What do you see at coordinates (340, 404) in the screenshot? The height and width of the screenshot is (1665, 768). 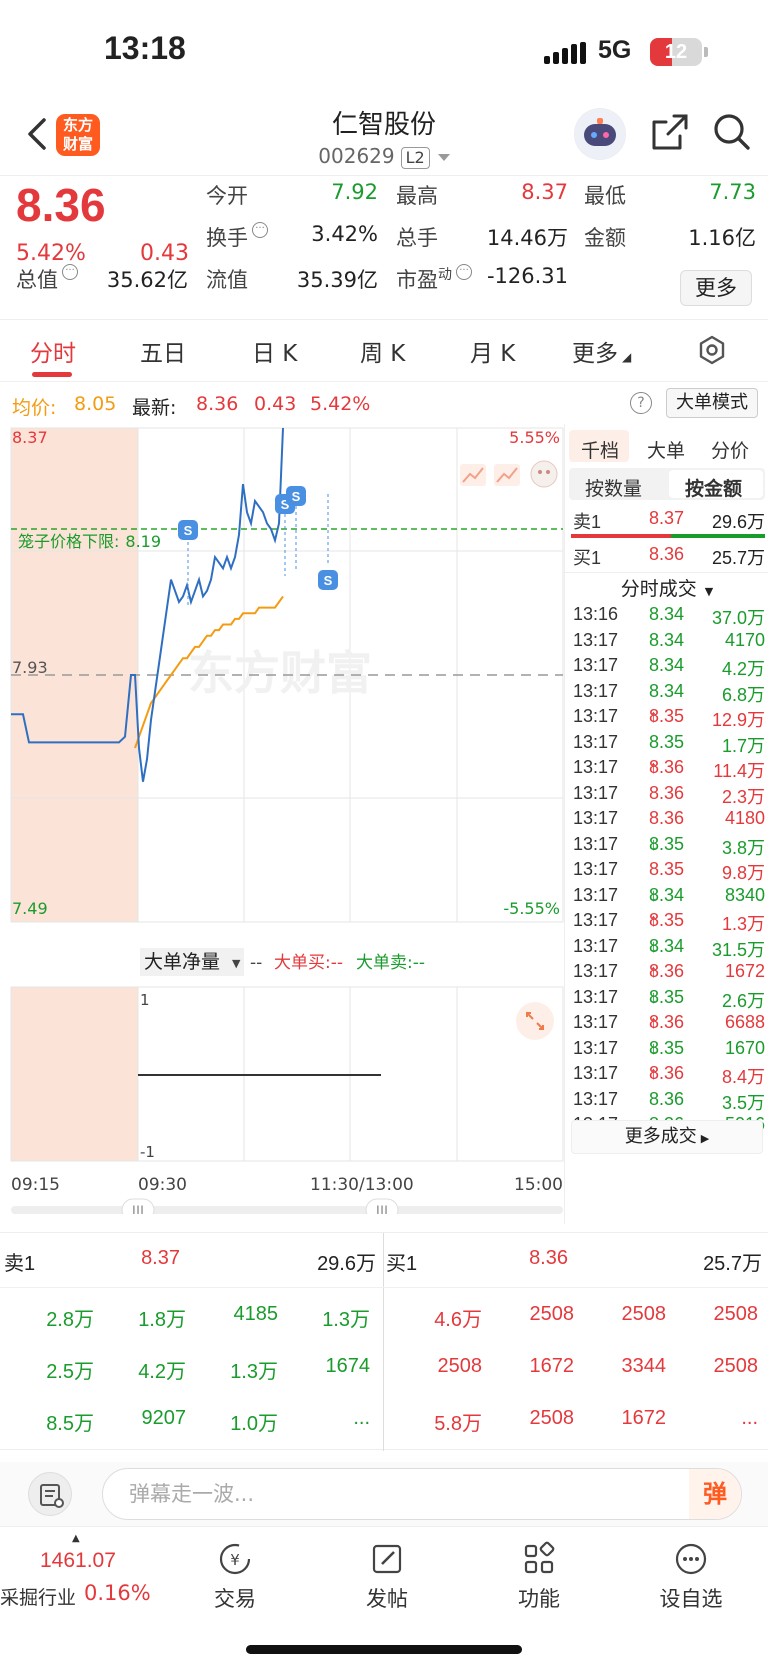 I see `latest-percent: 5.42%` at bounding box center [340, 404].